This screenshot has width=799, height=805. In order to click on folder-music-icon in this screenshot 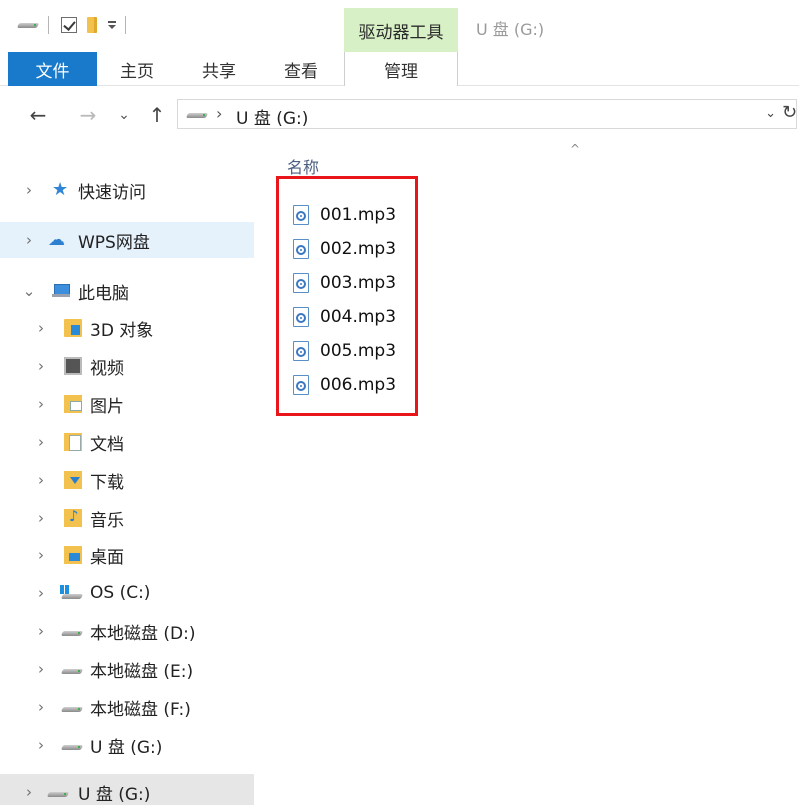, I will do `click(73, 517)`.